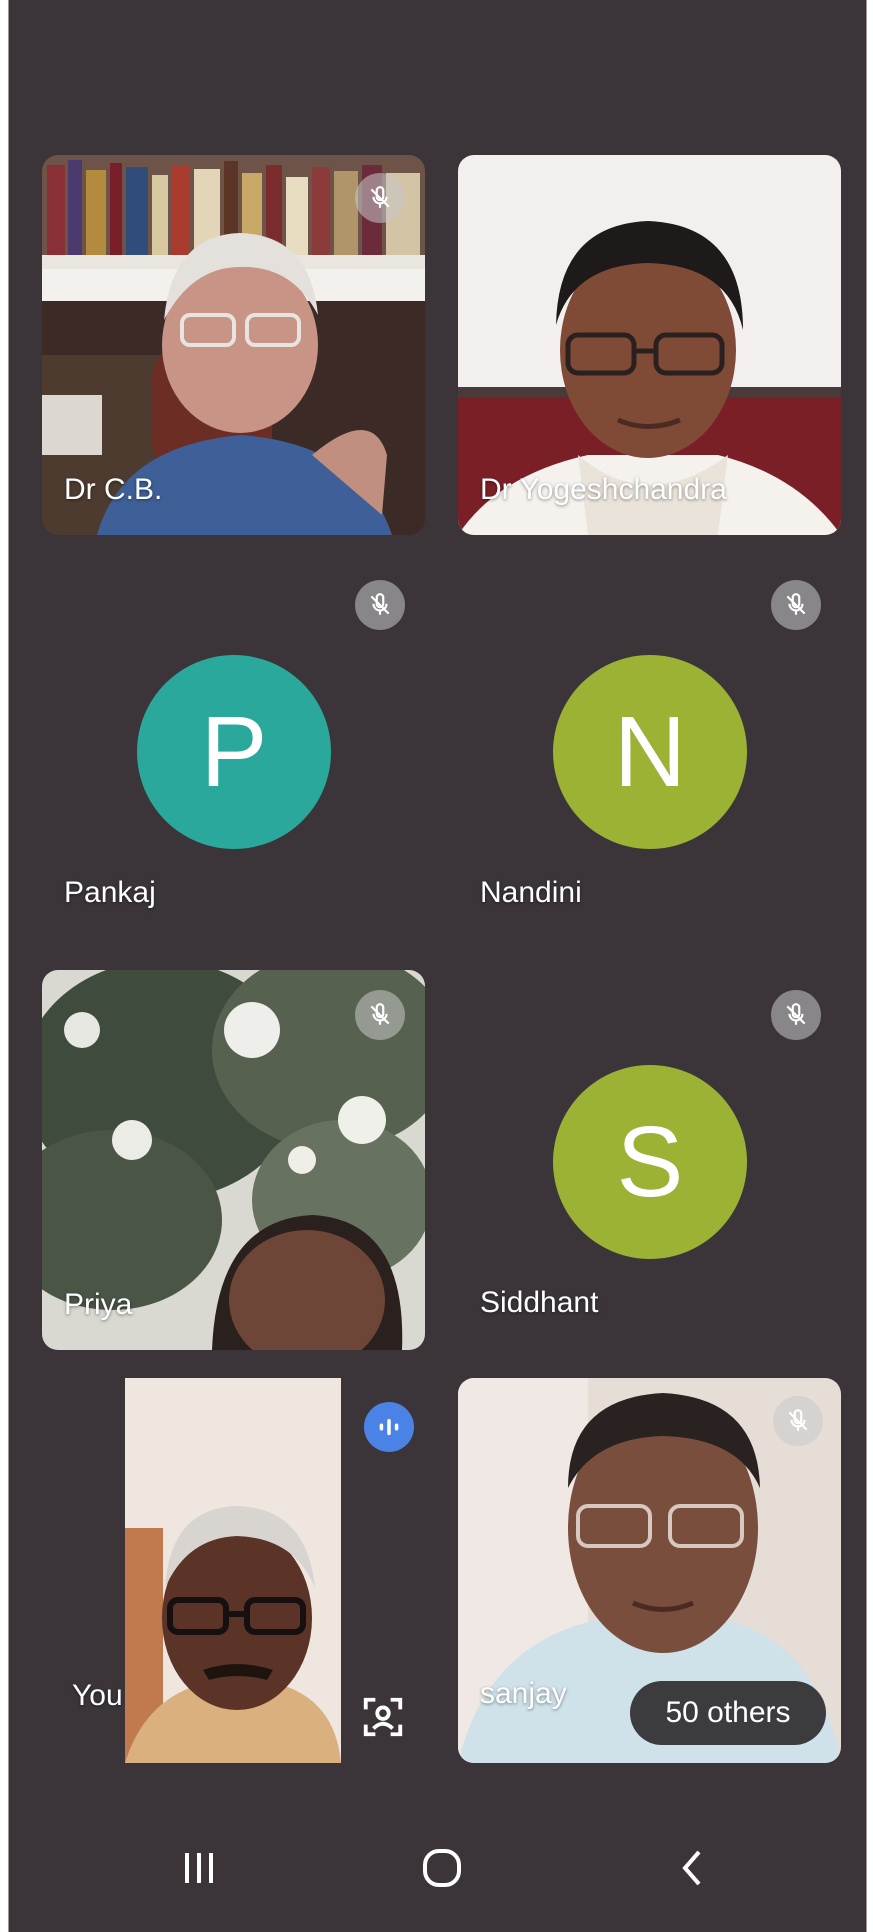 The width and height of the screenshot is (873, 1932). I want to click on audio-level-icon, so click(389, 1427).